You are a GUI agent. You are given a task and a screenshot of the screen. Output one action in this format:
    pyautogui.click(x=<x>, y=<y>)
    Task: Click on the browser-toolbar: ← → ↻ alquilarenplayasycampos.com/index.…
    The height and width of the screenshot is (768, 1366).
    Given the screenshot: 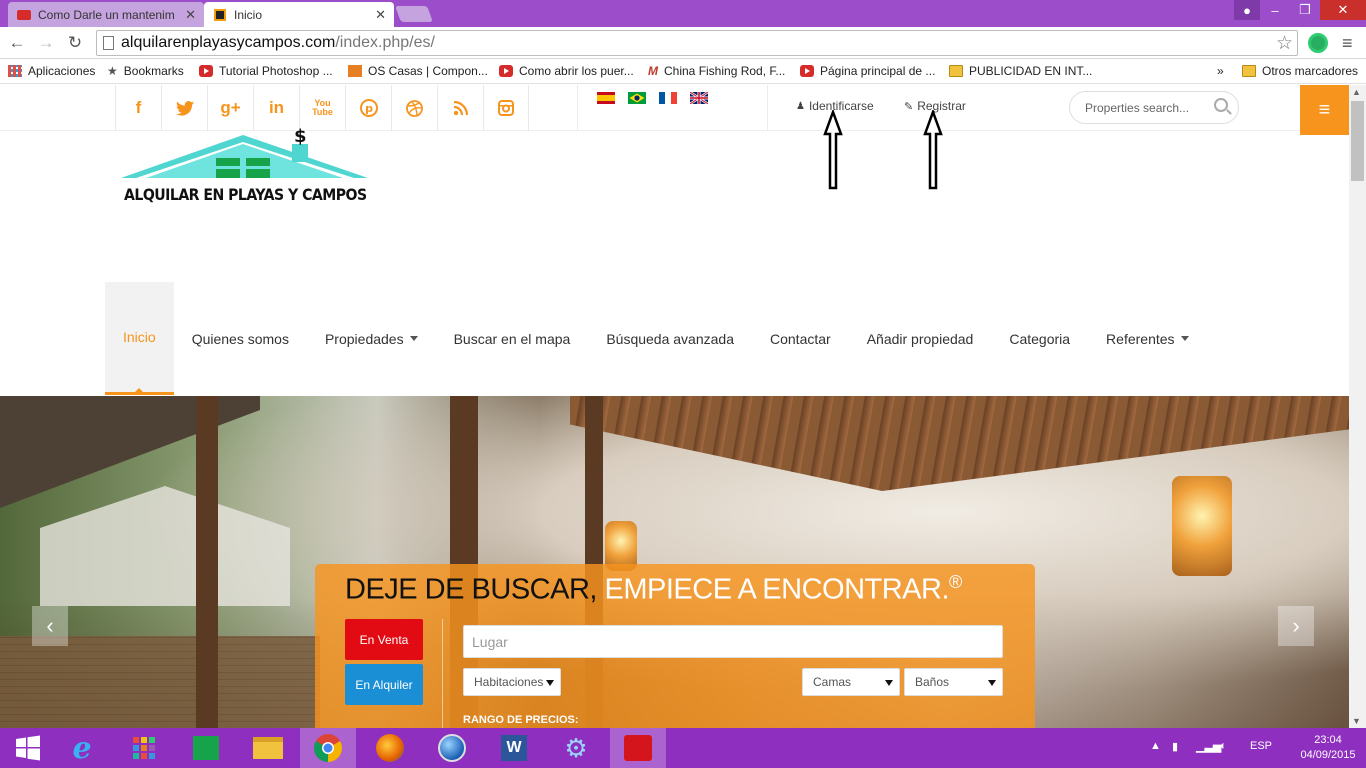 What is the action you would take?
    pyautogui.click(x=683, y=43)
    